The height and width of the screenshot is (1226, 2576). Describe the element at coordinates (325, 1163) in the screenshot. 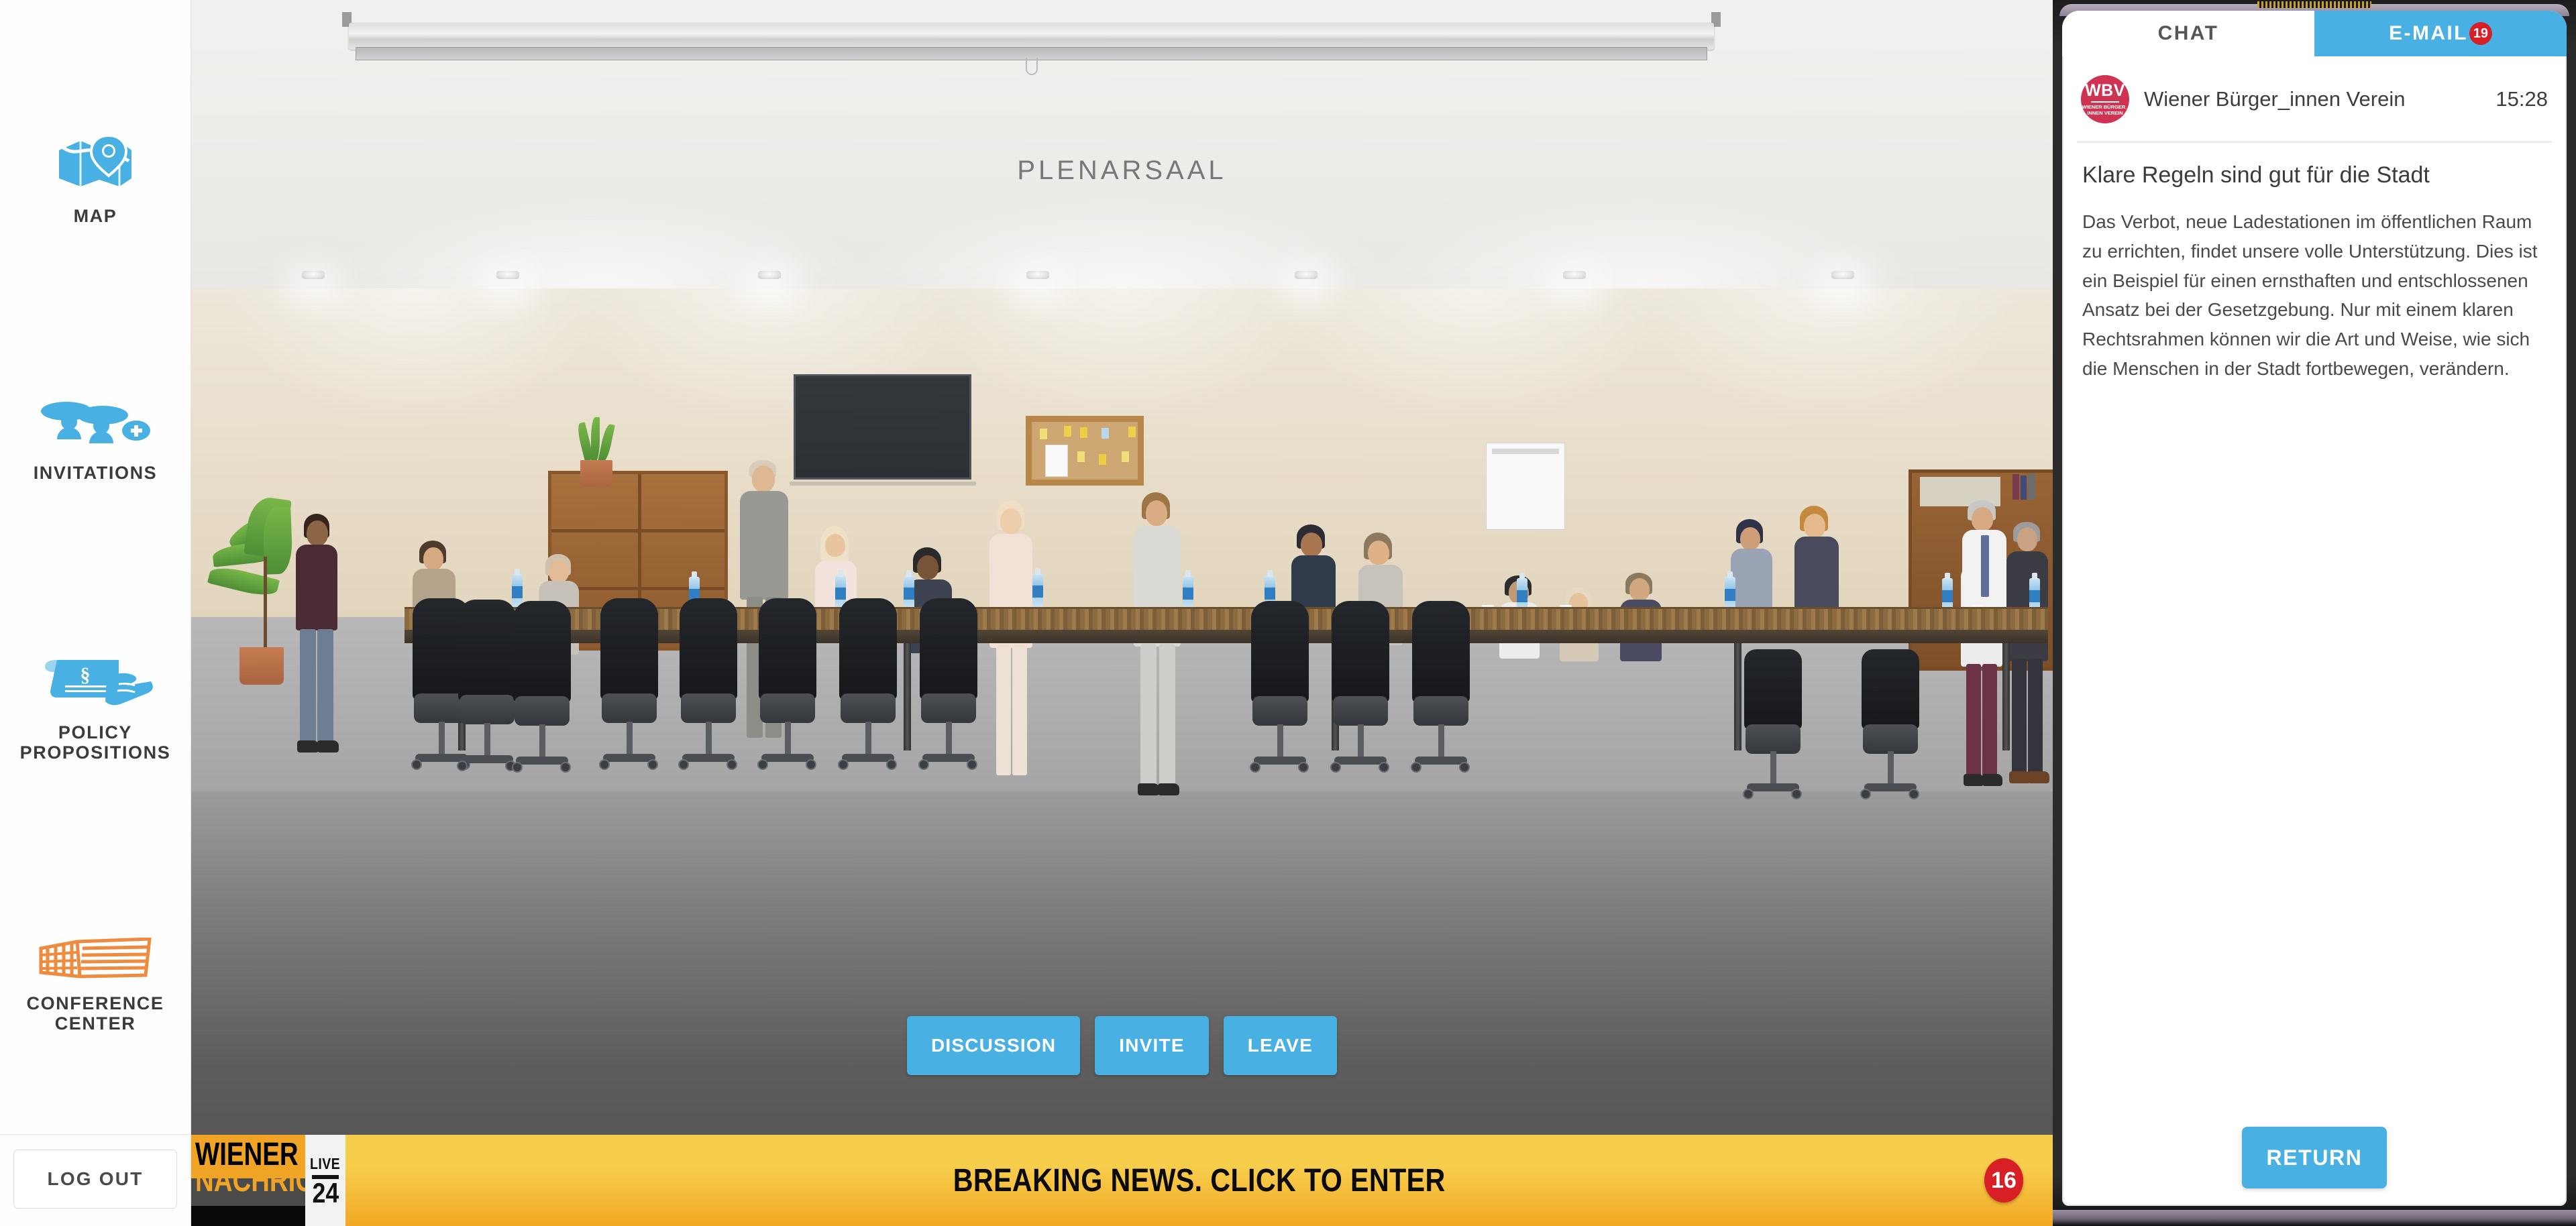

I see `live-label: LIVE` at that location.